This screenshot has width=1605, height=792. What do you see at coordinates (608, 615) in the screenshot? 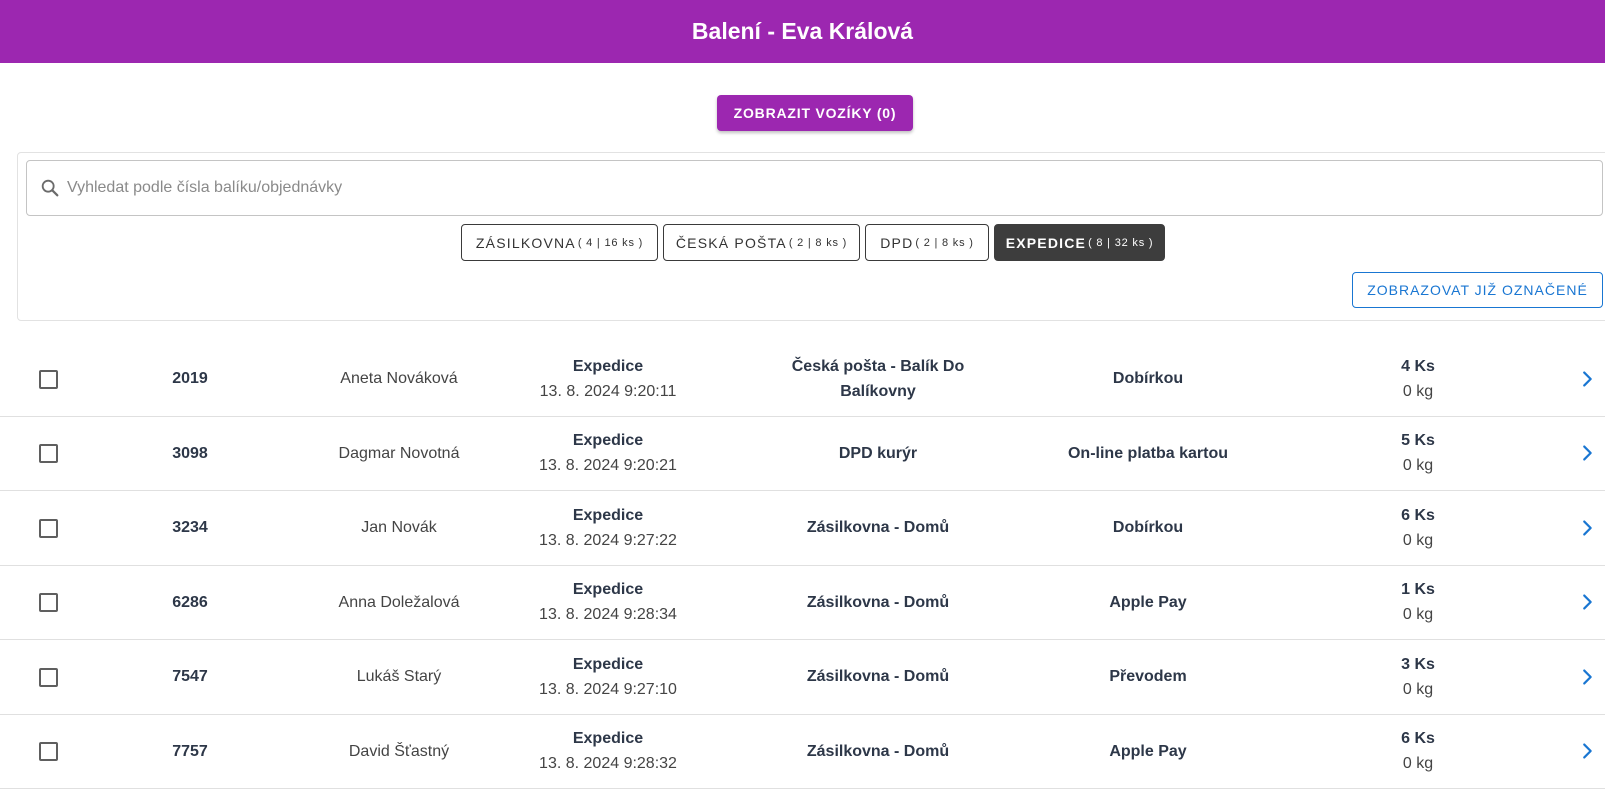
I see `status-date: 13. 8. 2024 9:28:34` at bounding box center [608, 615].